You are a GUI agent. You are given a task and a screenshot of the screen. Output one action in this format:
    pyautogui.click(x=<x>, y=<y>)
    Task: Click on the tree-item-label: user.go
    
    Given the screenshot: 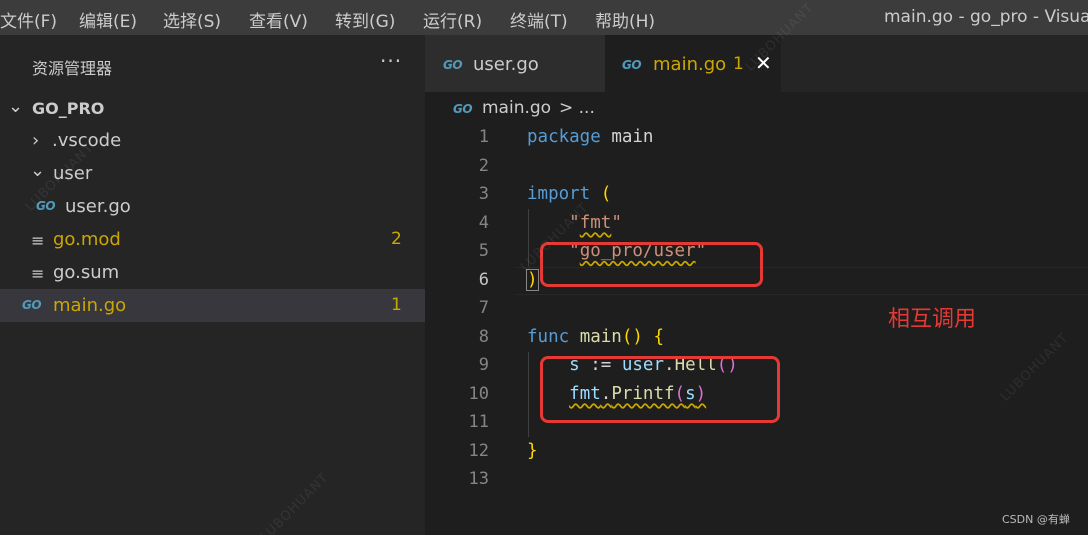 What is the action you would take?
    pyautogui.click(x=98, y=206)
    